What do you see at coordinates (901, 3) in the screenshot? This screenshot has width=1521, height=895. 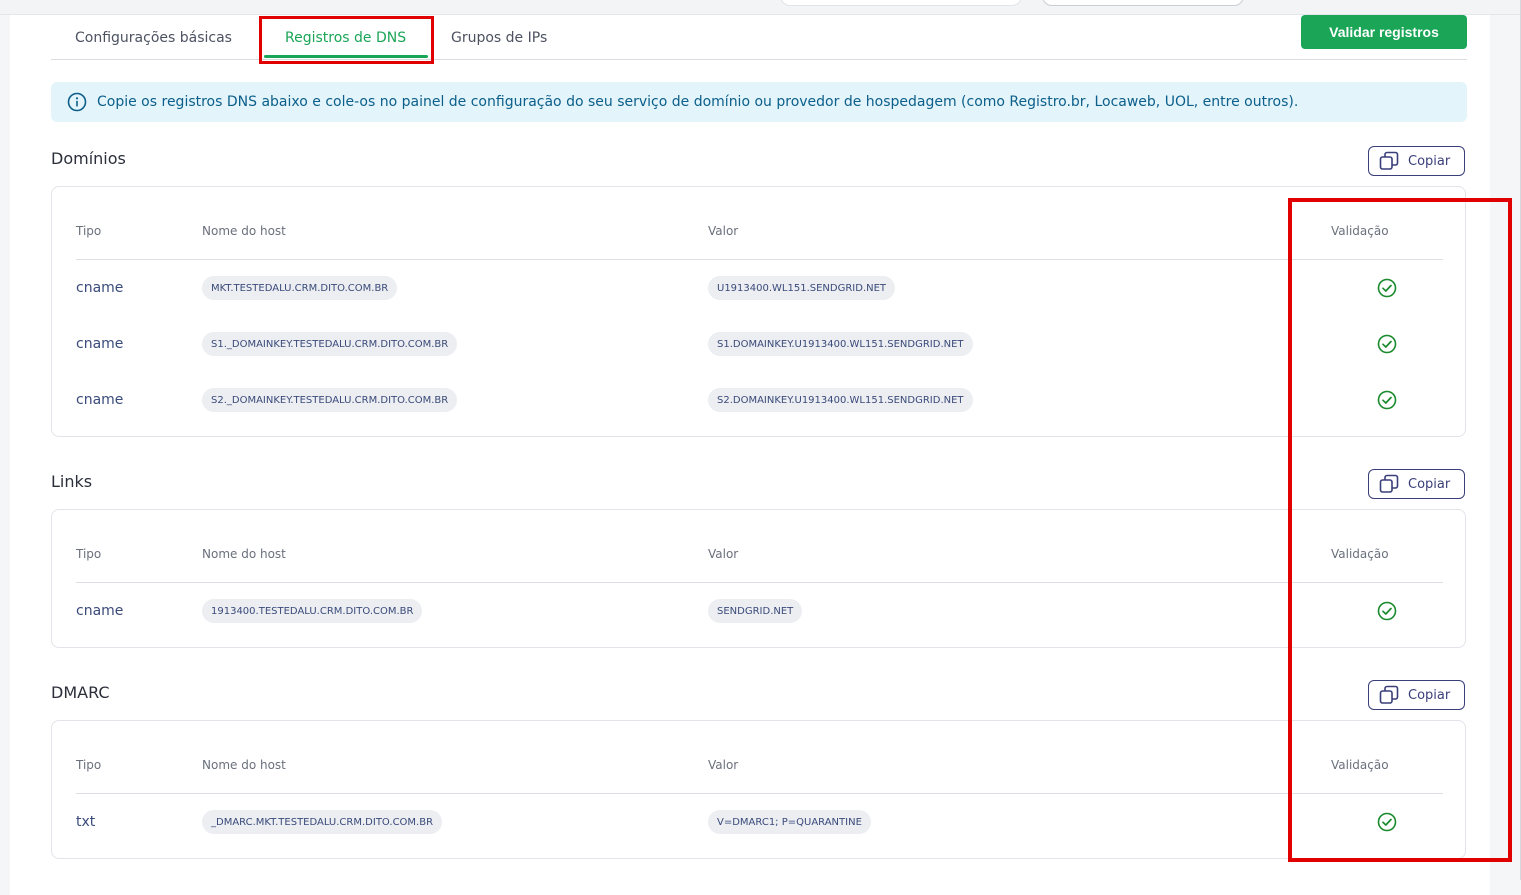 I see `top-search-field` at bounding box center [901, 3].